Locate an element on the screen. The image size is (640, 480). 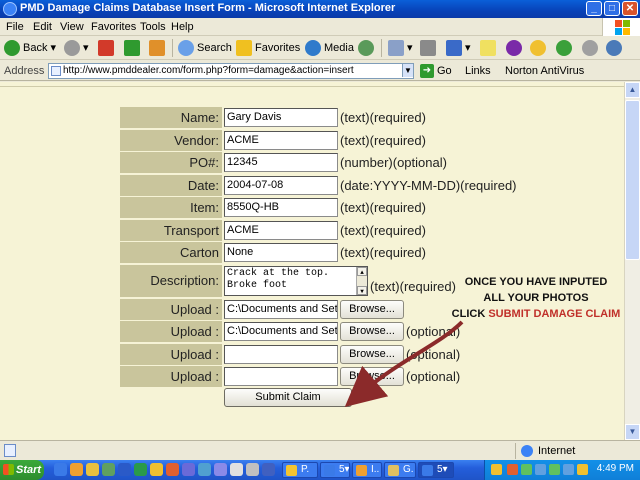
smiley-button is located at coordinates (539, 48).